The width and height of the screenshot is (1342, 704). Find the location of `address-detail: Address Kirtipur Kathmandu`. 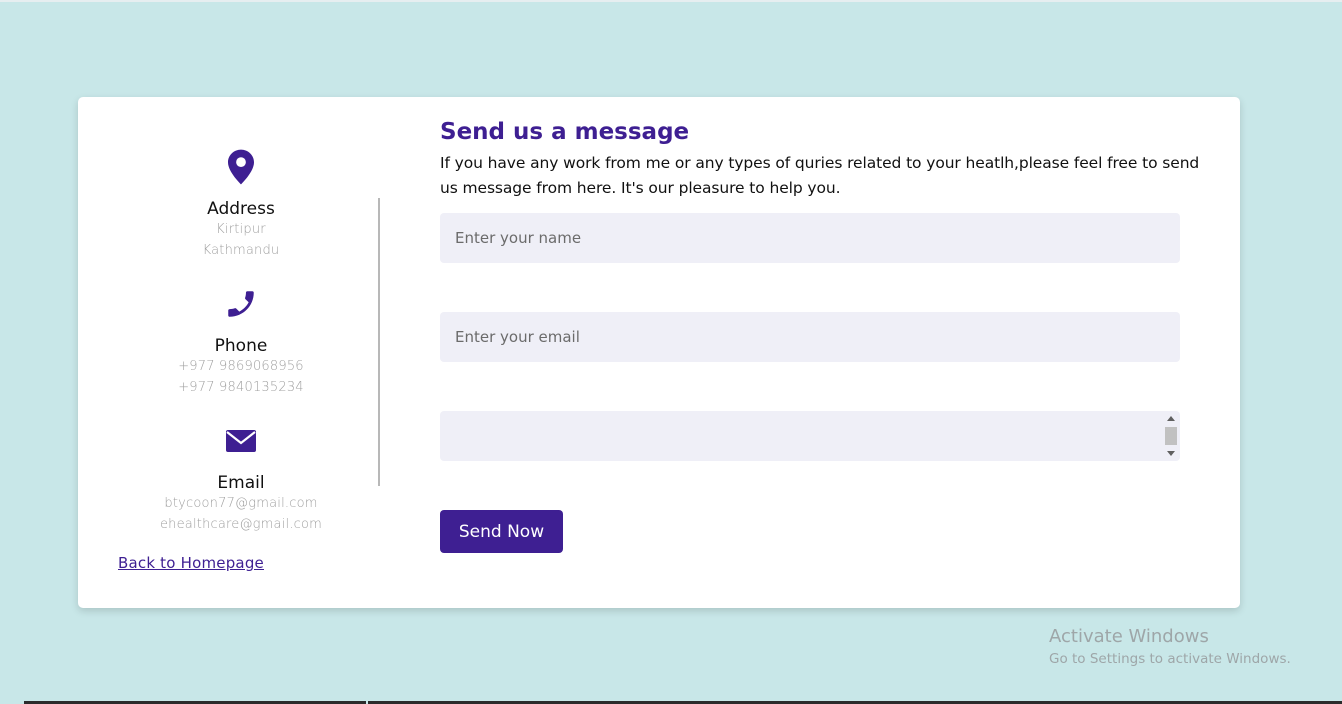

address-detail: Address Kirtipur Kathmandu is located at coordinates (241, 217).